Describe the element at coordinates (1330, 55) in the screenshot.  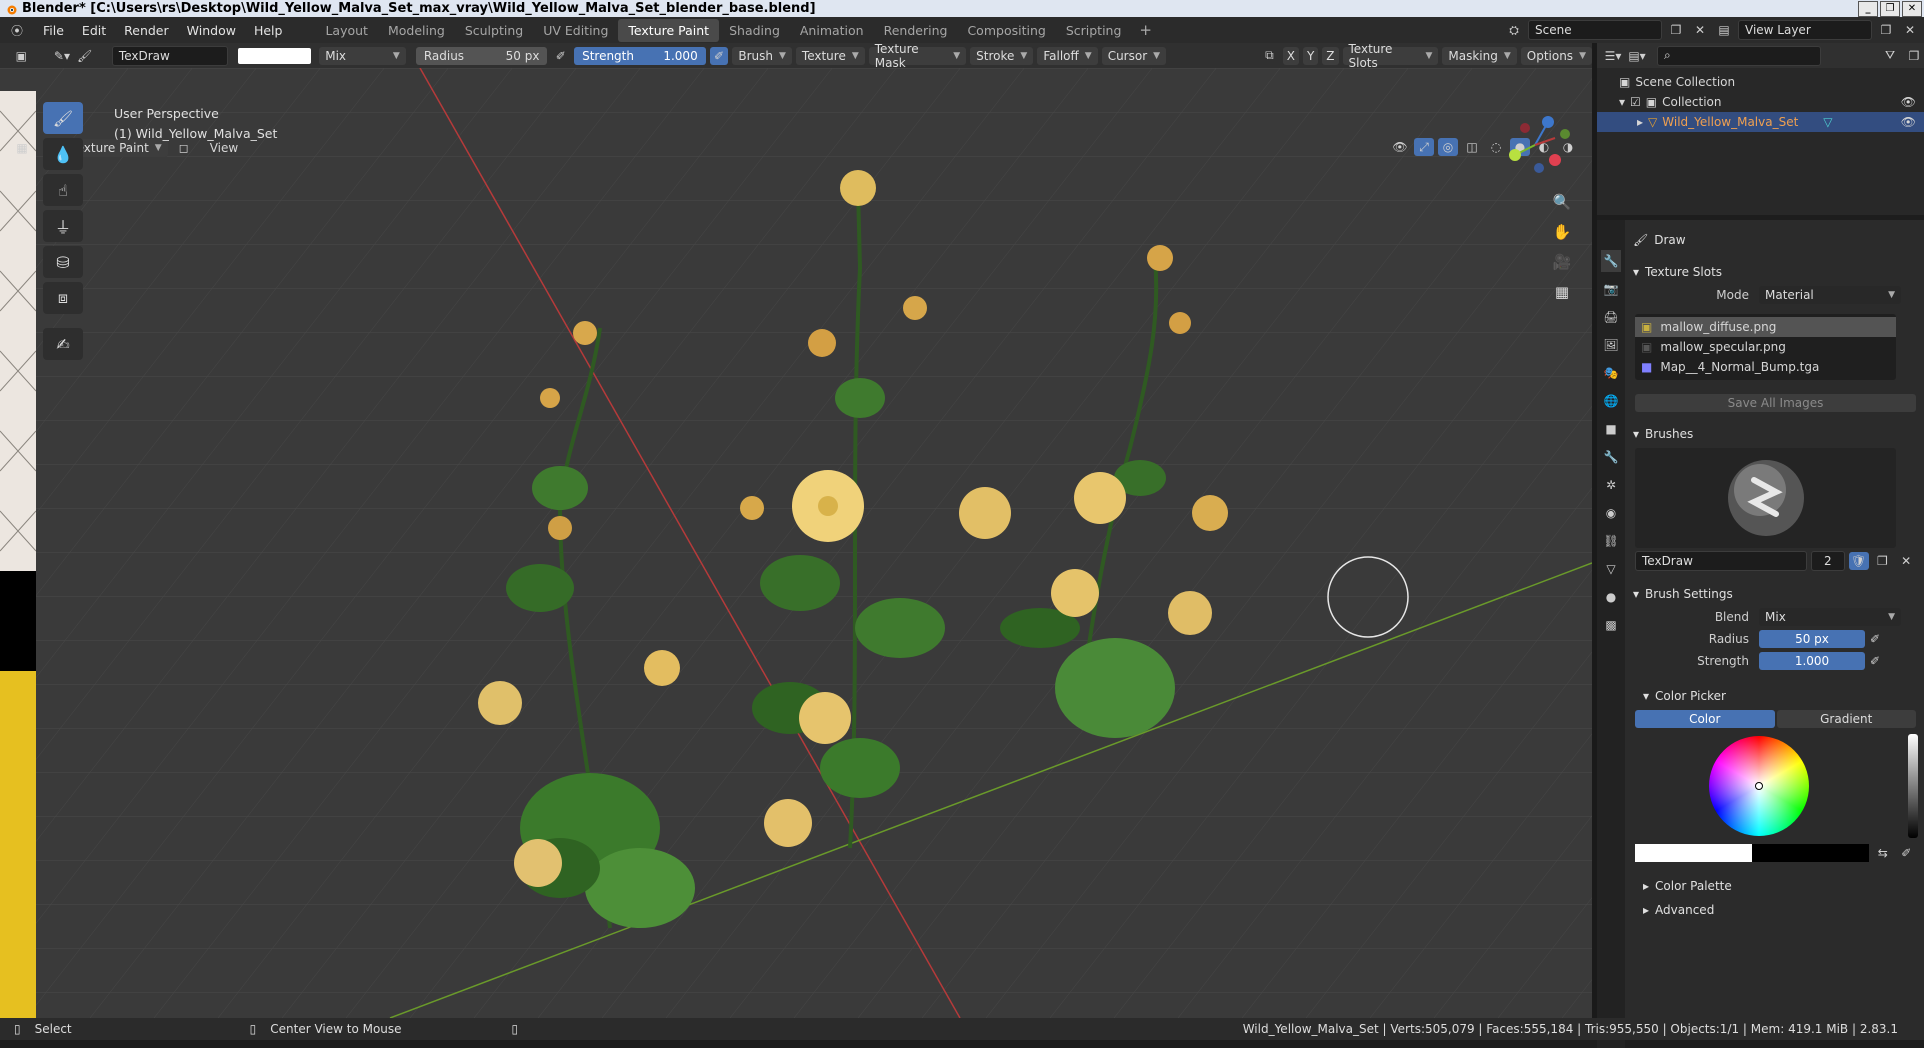
I see `axis-z-toggle: Z` at that location.